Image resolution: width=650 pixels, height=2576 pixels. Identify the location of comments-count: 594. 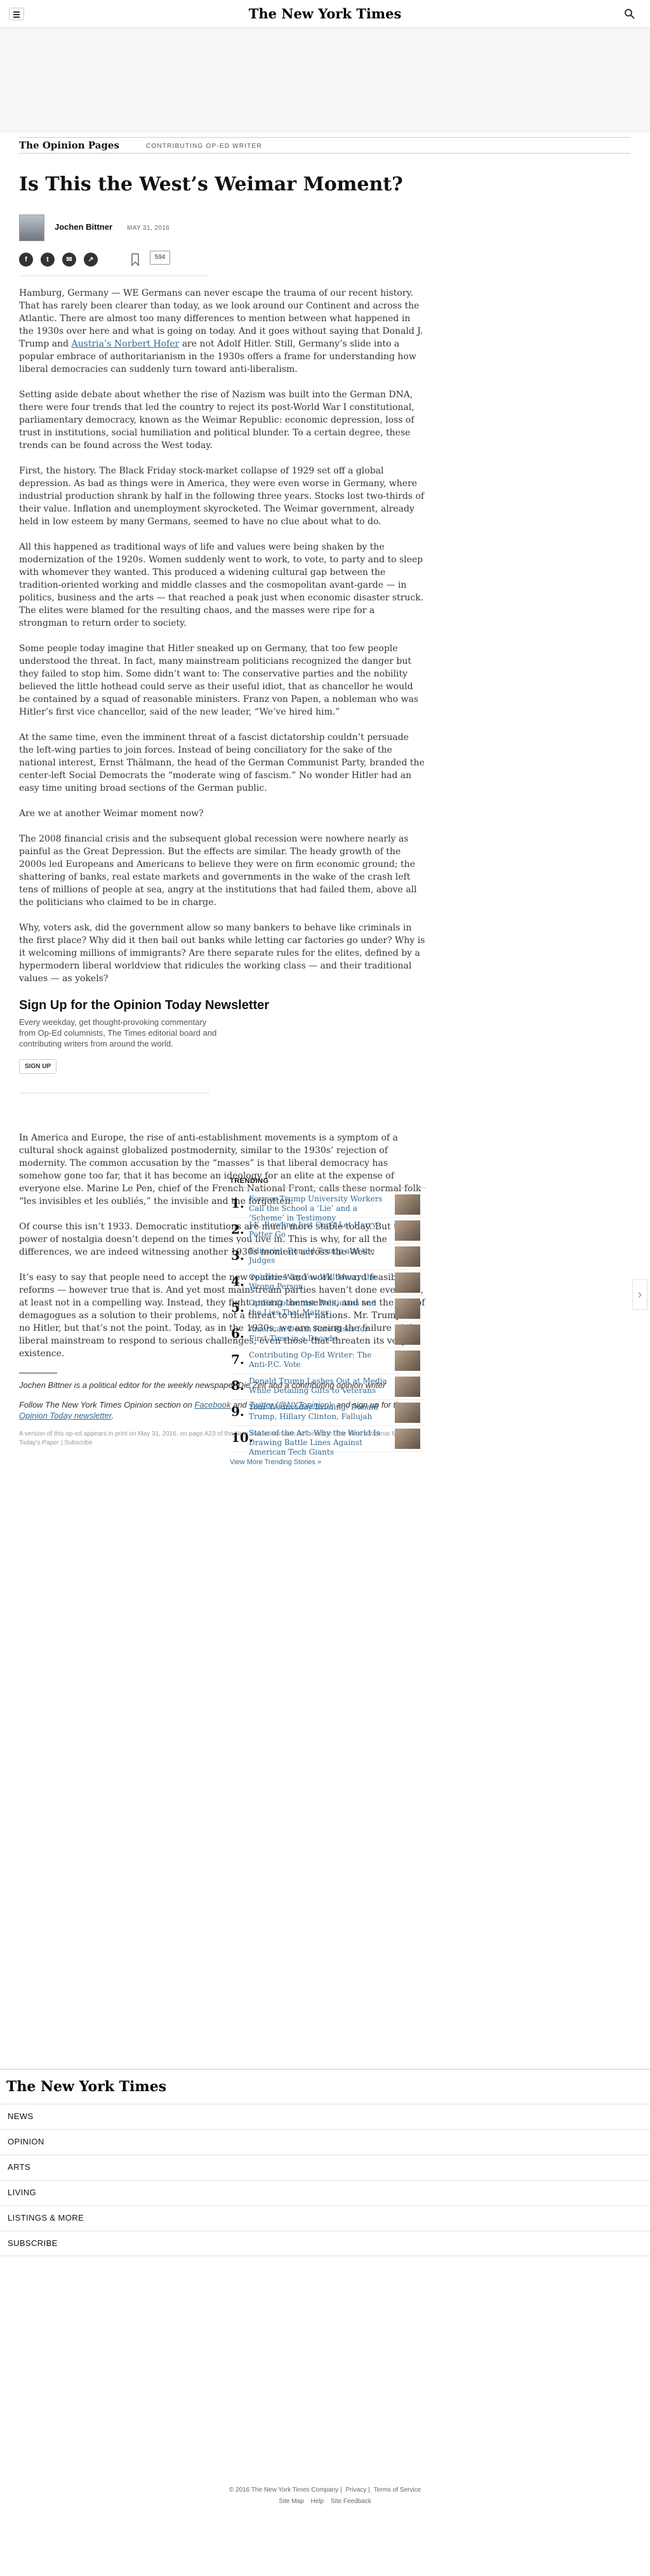
(160, 258).